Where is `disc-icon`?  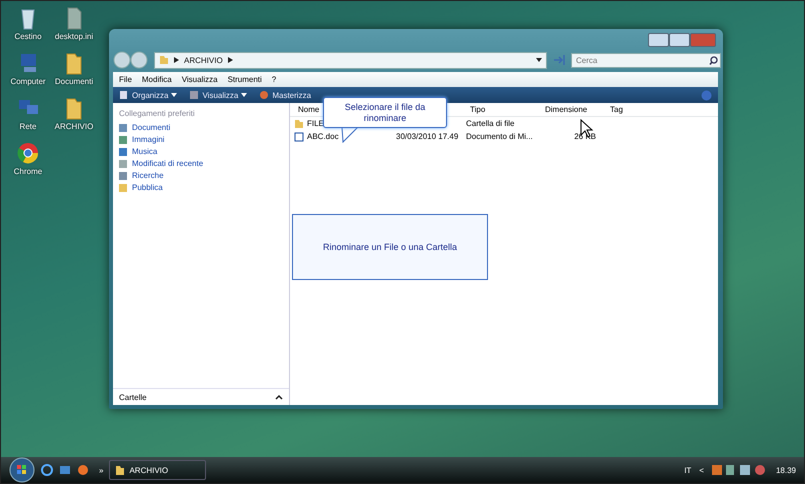
disc-icon is located at coordinates (264, 95).